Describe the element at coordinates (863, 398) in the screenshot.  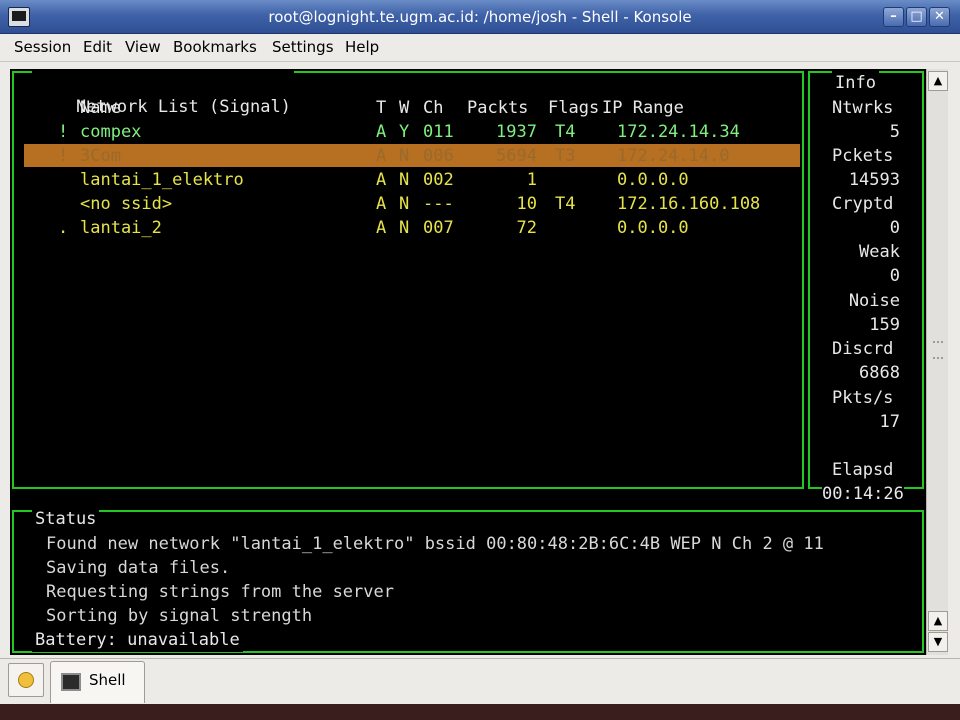
I see `info-label: Pkts/s` at that location.